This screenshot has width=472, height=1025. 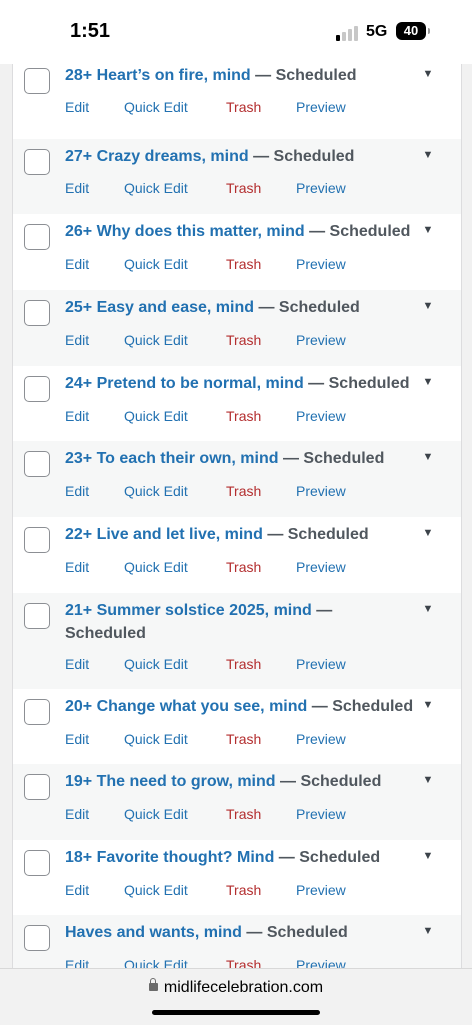 I want to click on post-title-link: 20+ Change what you see, mind, so click(x=186, y=706).